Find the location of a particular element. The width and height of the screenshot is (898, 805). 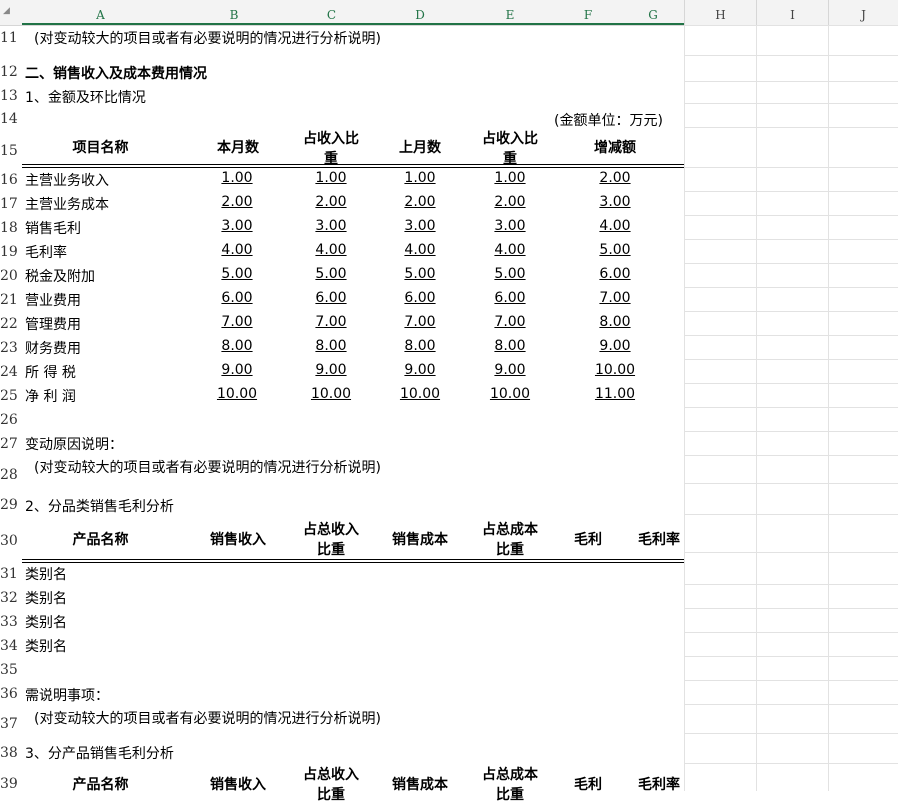

column-header-j: J is located at coordinates (863, 12).